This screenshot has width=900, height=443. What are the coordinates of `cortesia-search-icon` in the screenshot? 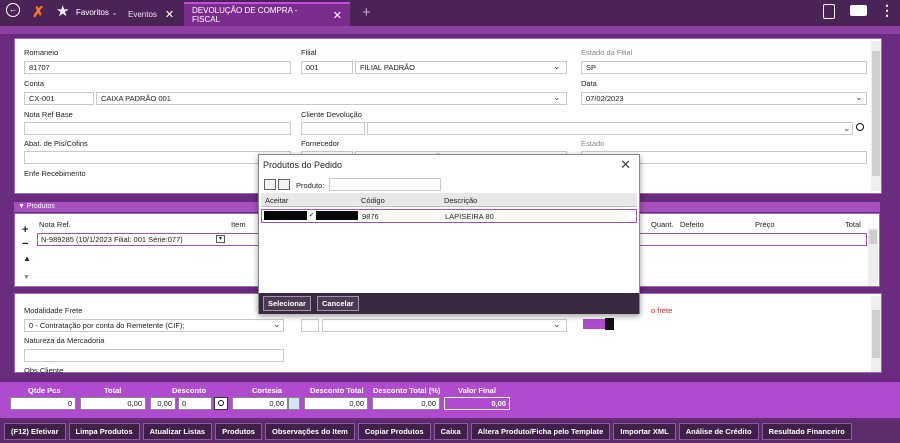 It's located at (294, 403).